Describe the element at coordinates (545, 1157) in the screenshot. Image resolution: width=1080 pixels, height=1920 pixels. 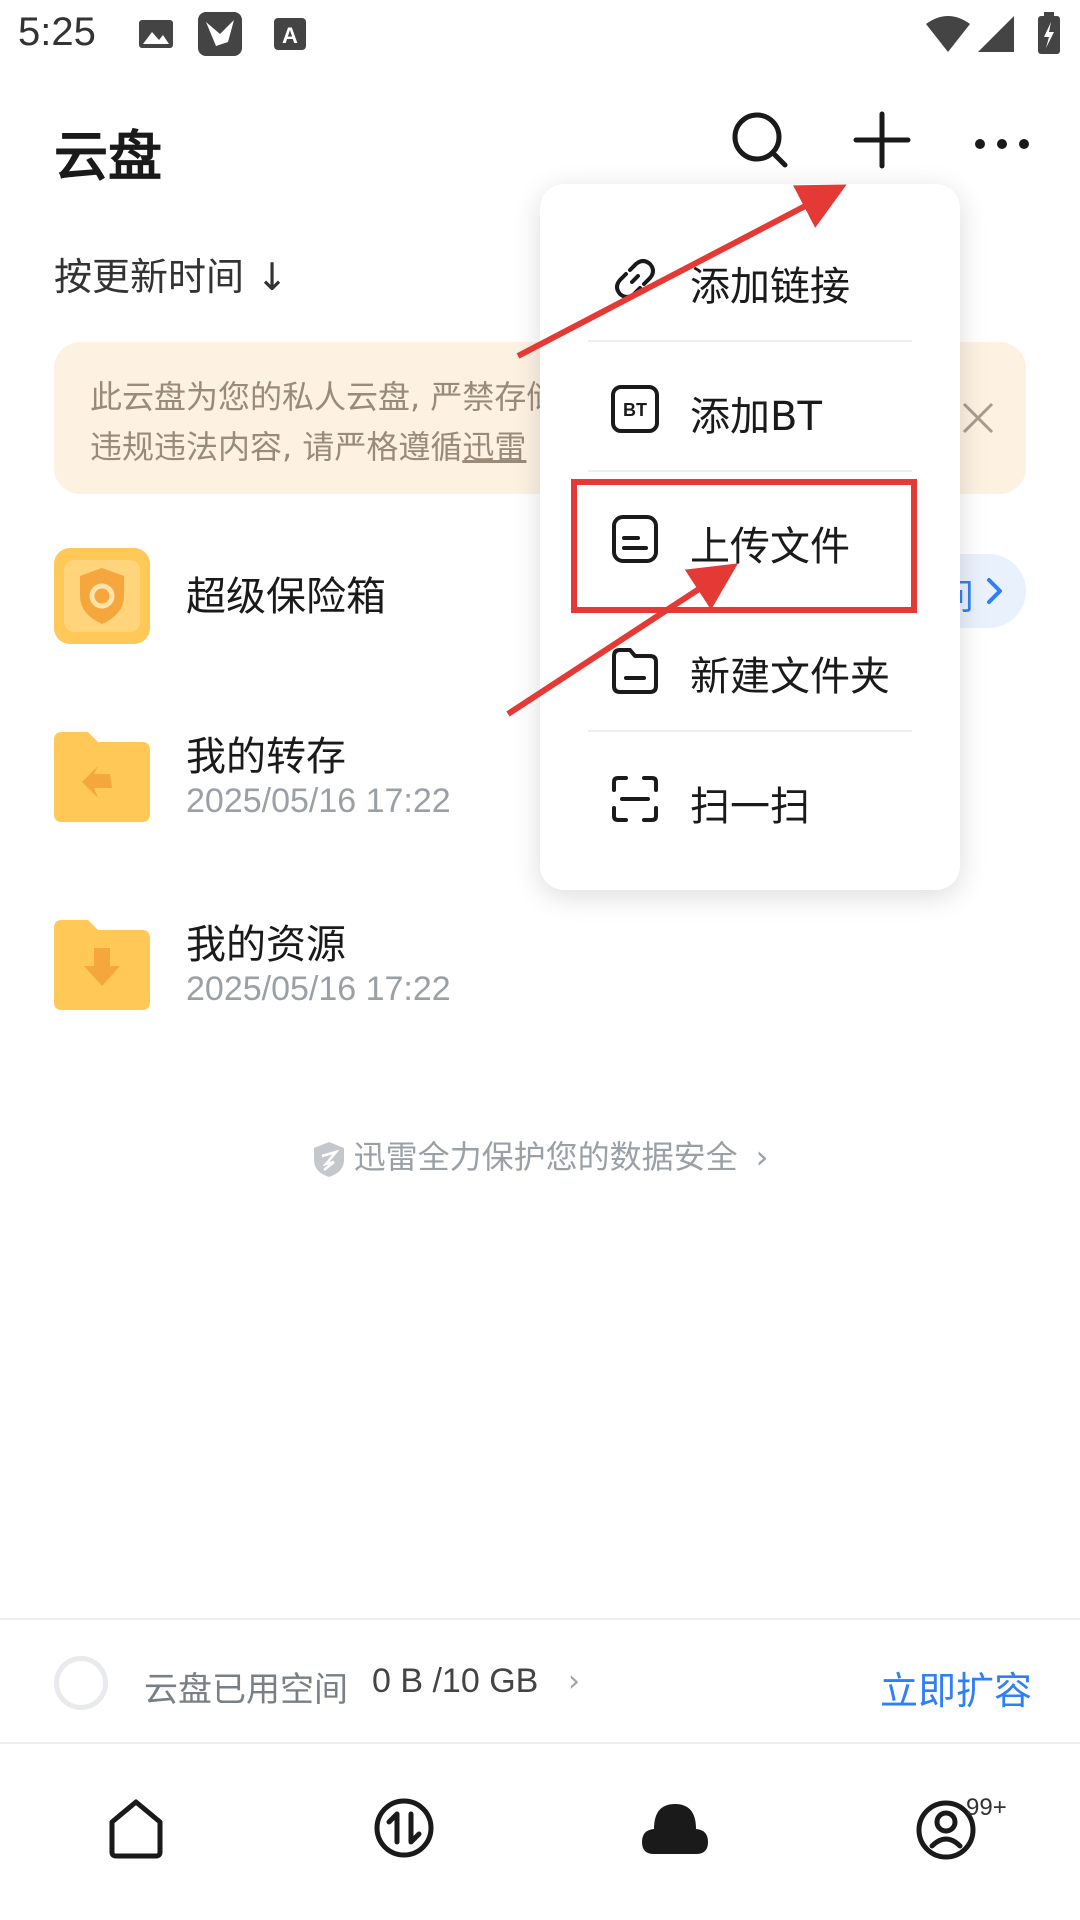
I see `security-text: 迅雷全力保护您的数据安全` at that location.